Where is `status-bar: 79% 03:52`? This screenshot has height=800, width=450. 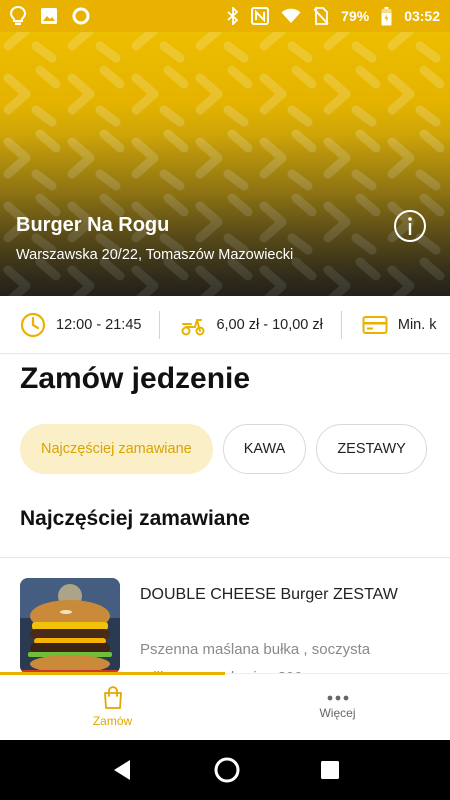 status-bar: 79% 03:52 is located at coordinates (225, 16).